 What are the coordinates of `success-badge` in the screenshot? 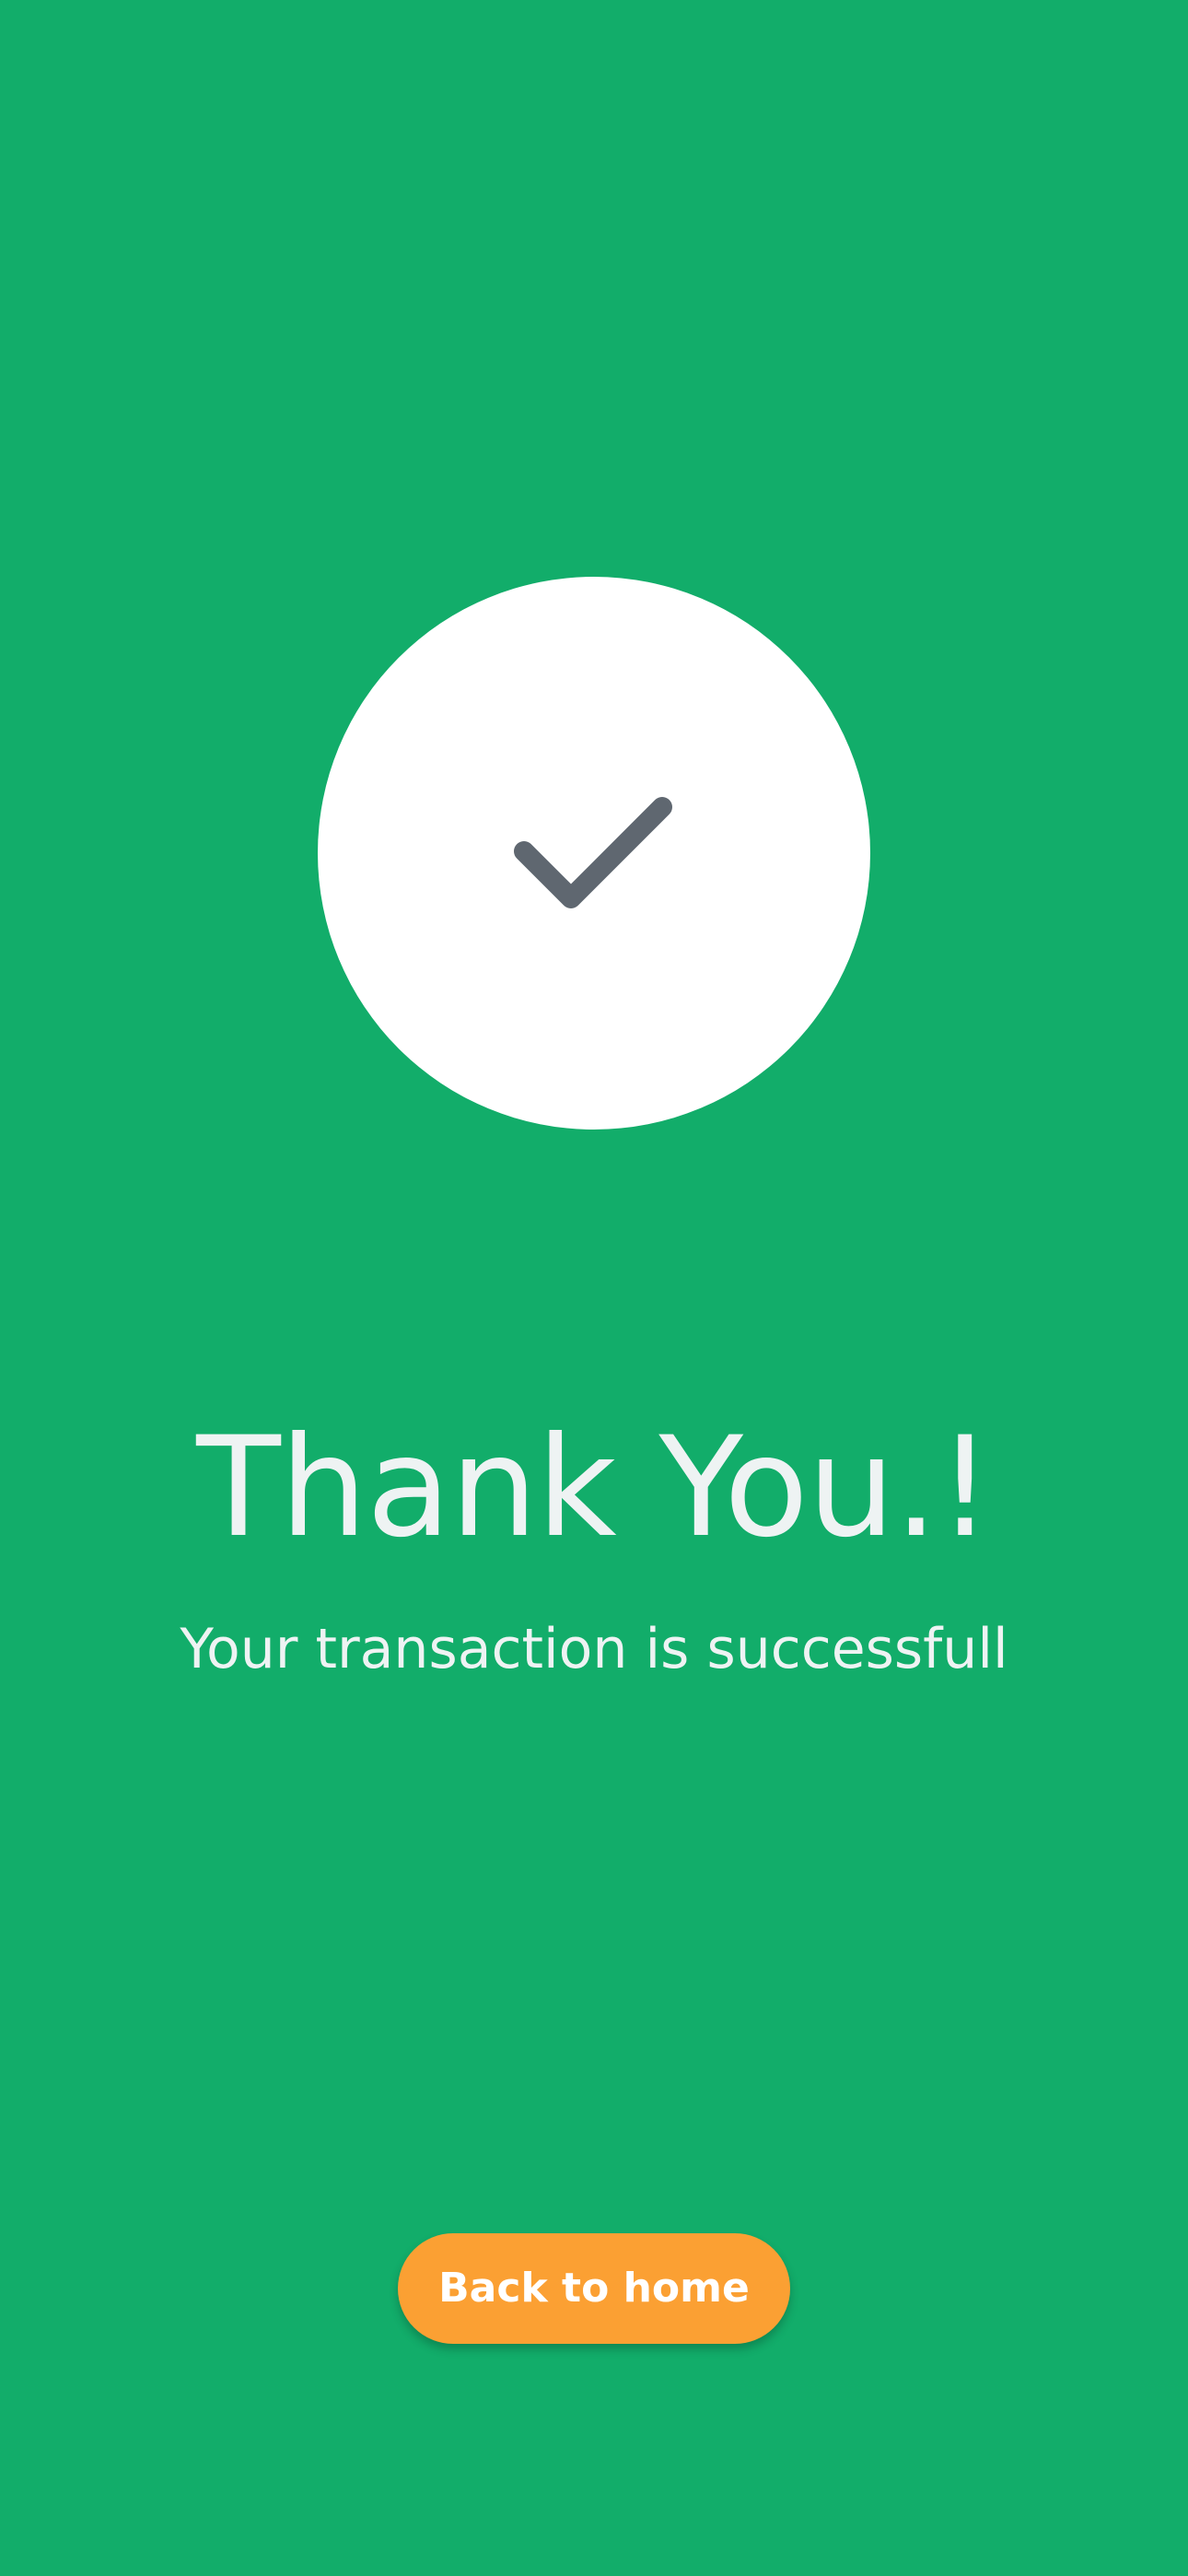 It's located at (594, 853).